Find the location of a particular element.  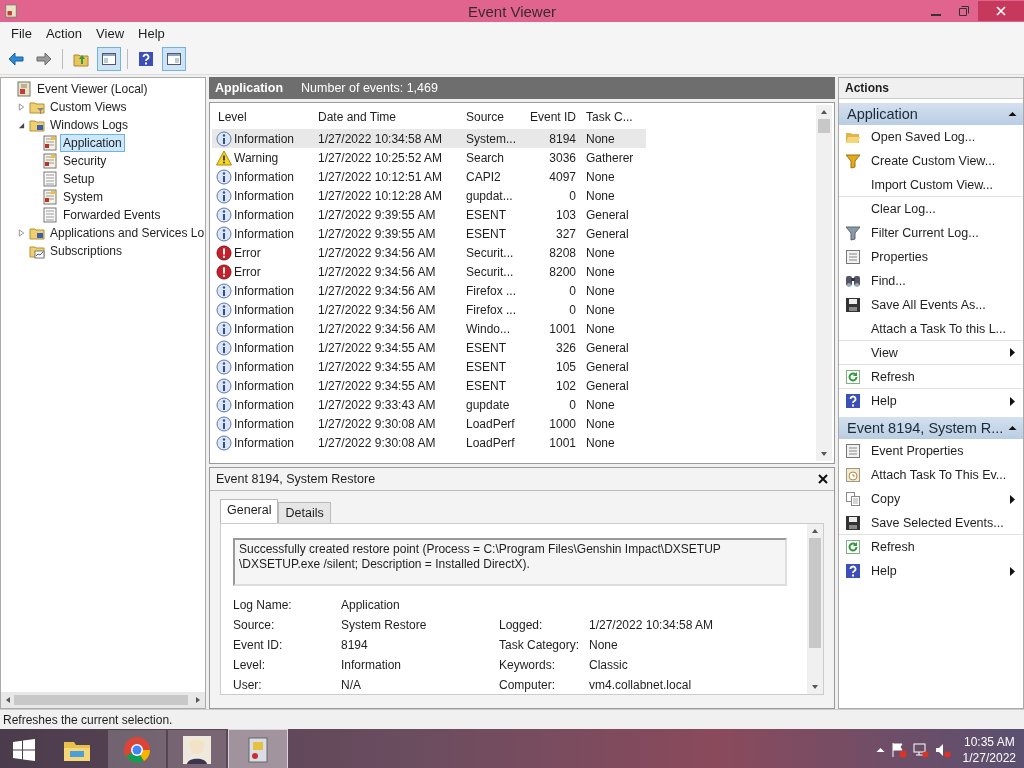

close-button is located at coordinates (1001, 11).